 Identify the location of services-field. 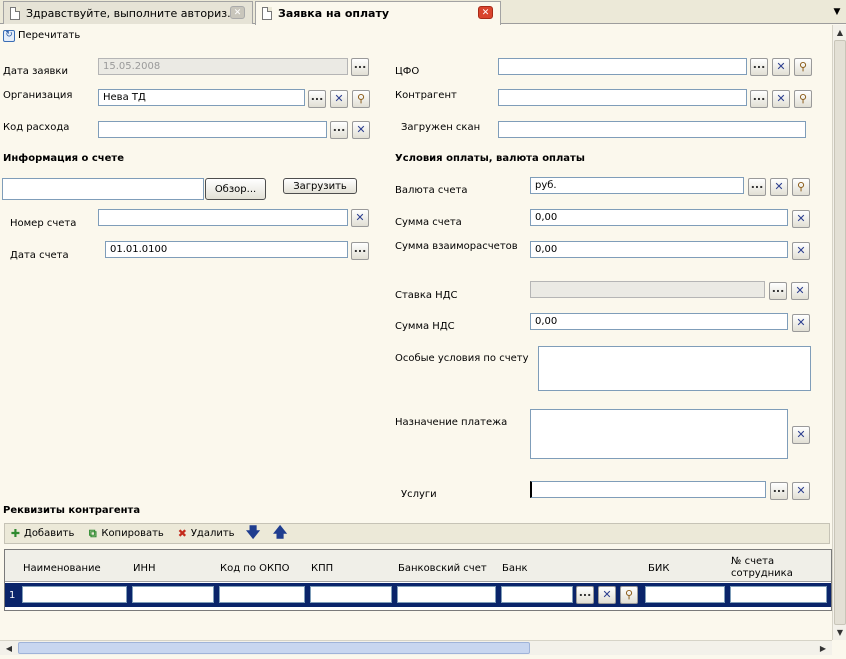
(648, 489).